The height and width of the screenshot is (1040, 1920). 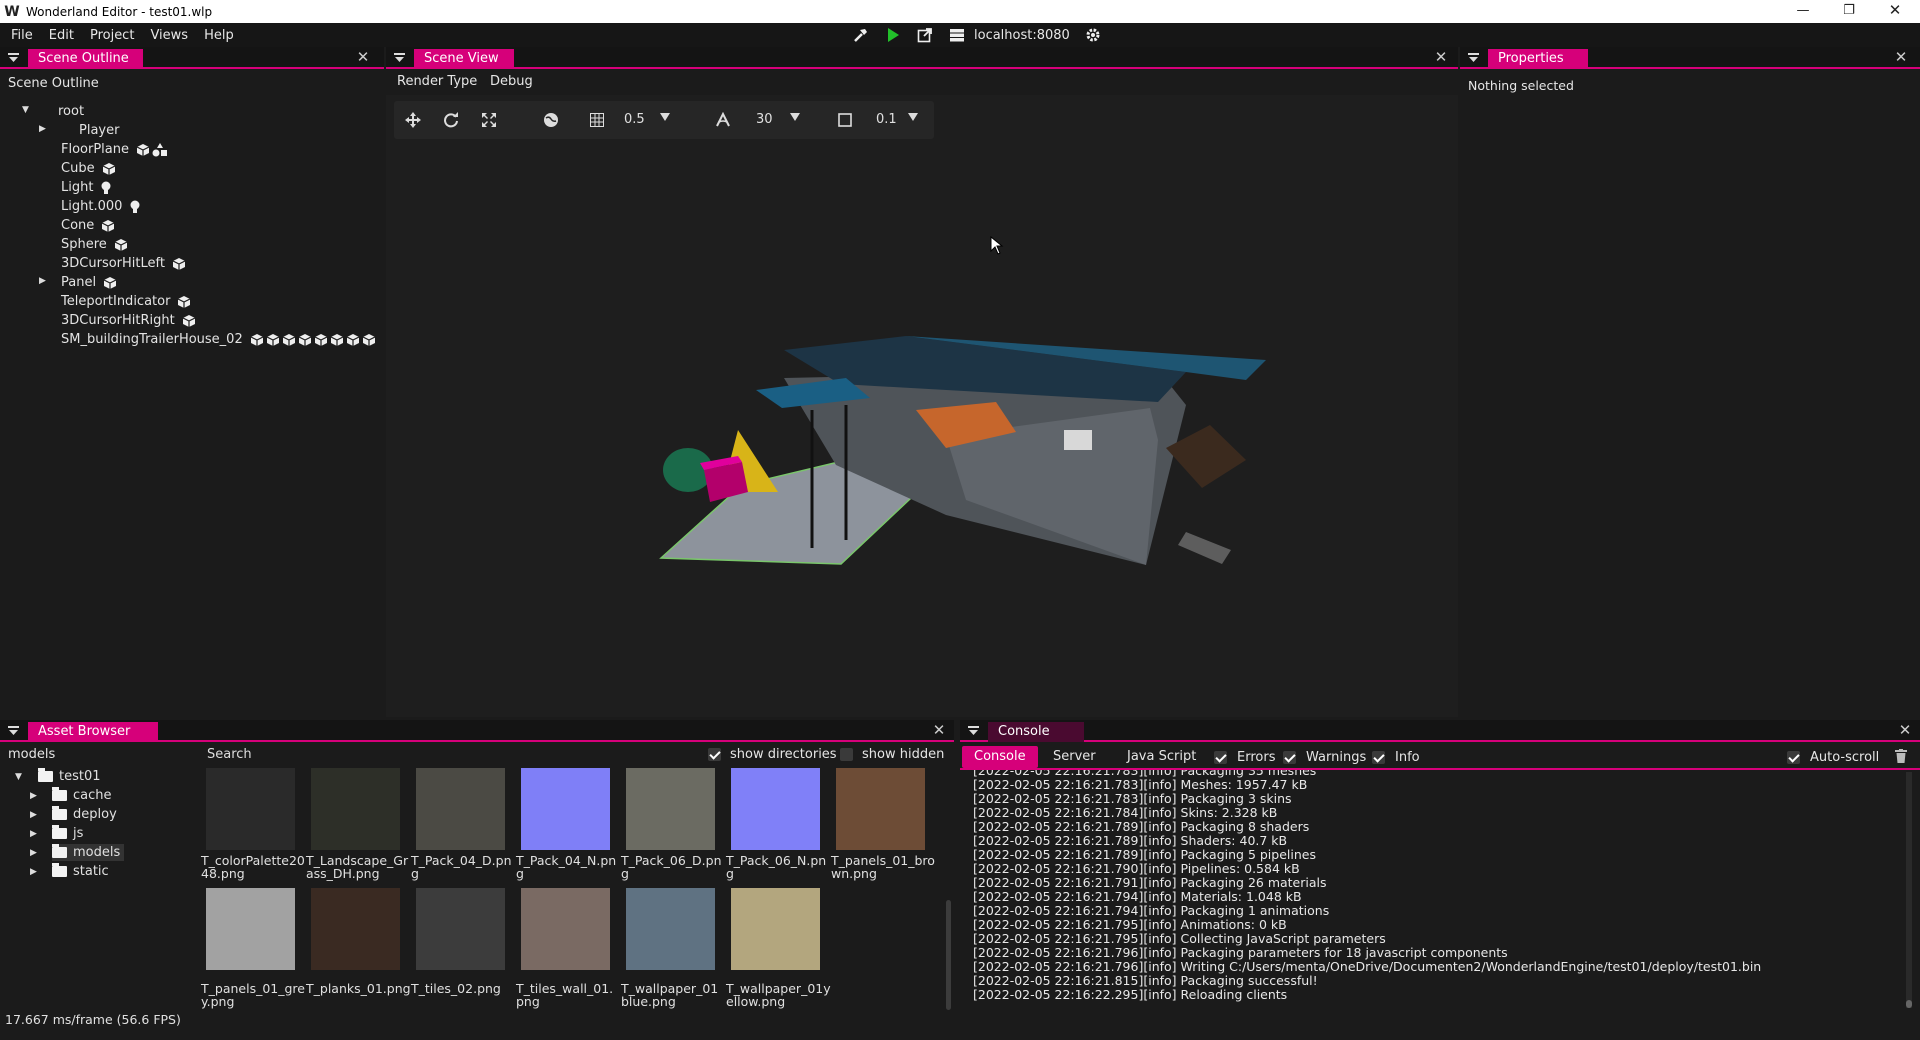 I want to click on tree-item: Player, so click(x=99, y=130).